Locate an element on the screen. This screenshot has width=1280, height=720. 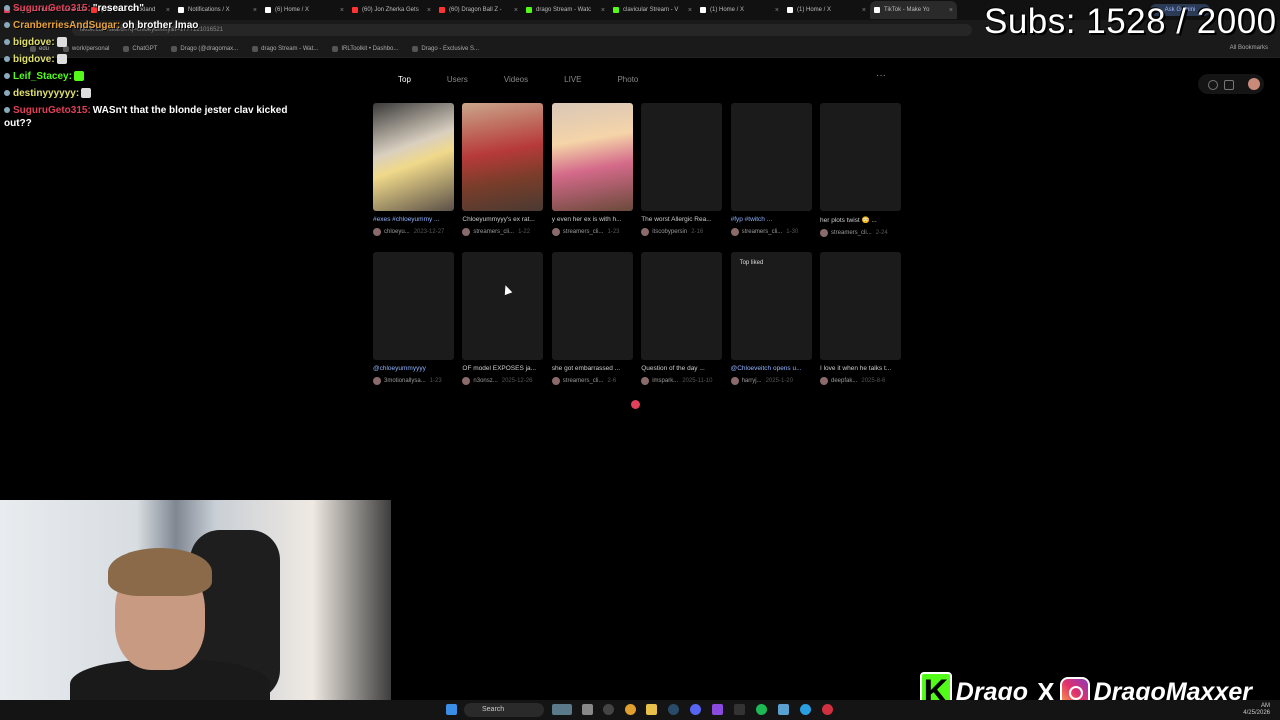
messages-icon is located at coordinates (1213, 85).